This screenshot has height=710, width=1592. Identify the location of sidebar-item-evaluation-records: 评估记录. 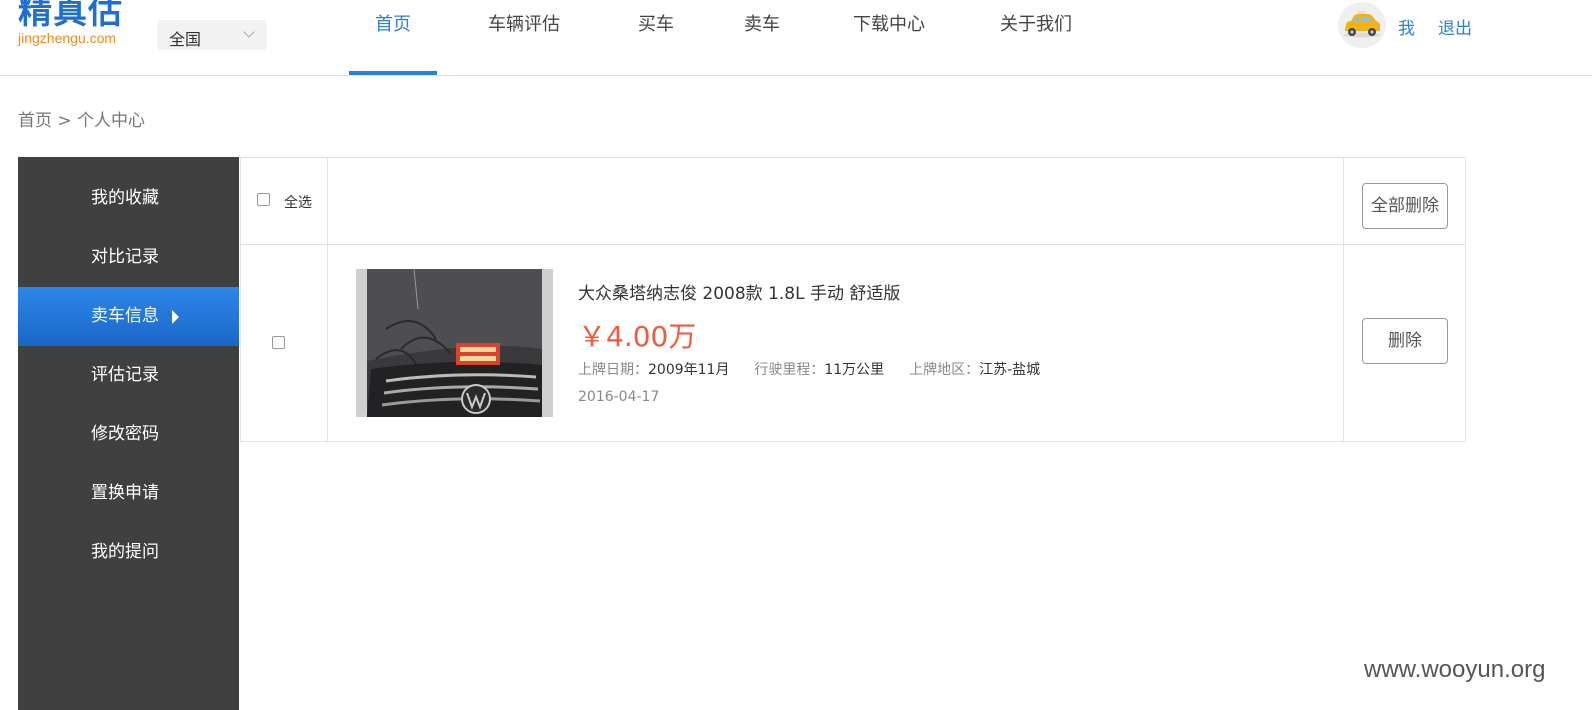
(128, 375).